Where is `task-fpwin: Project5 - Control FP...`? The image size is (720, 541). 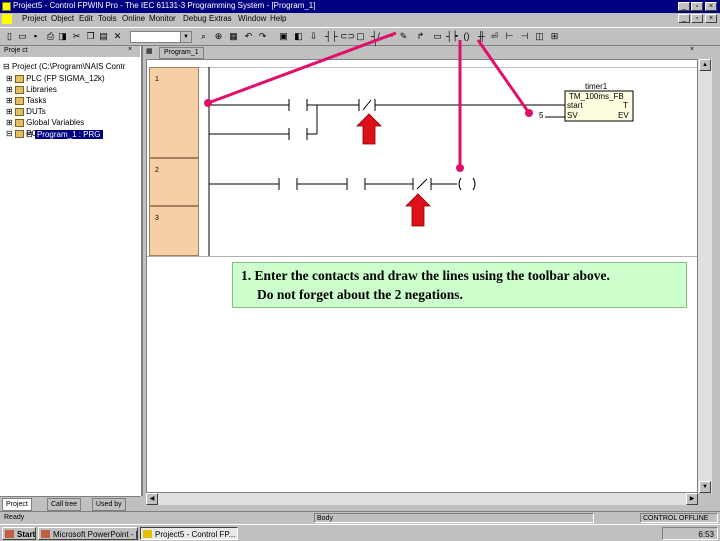 task-fpwin: Project5 - Control FP... is located at coordinates (189, 533).